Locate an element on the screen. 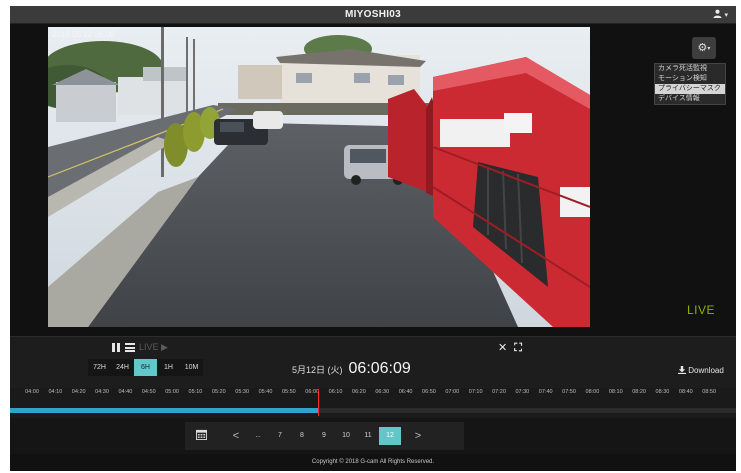  timeline-tick-label: 04:00 is located at coordinates (32, 392).